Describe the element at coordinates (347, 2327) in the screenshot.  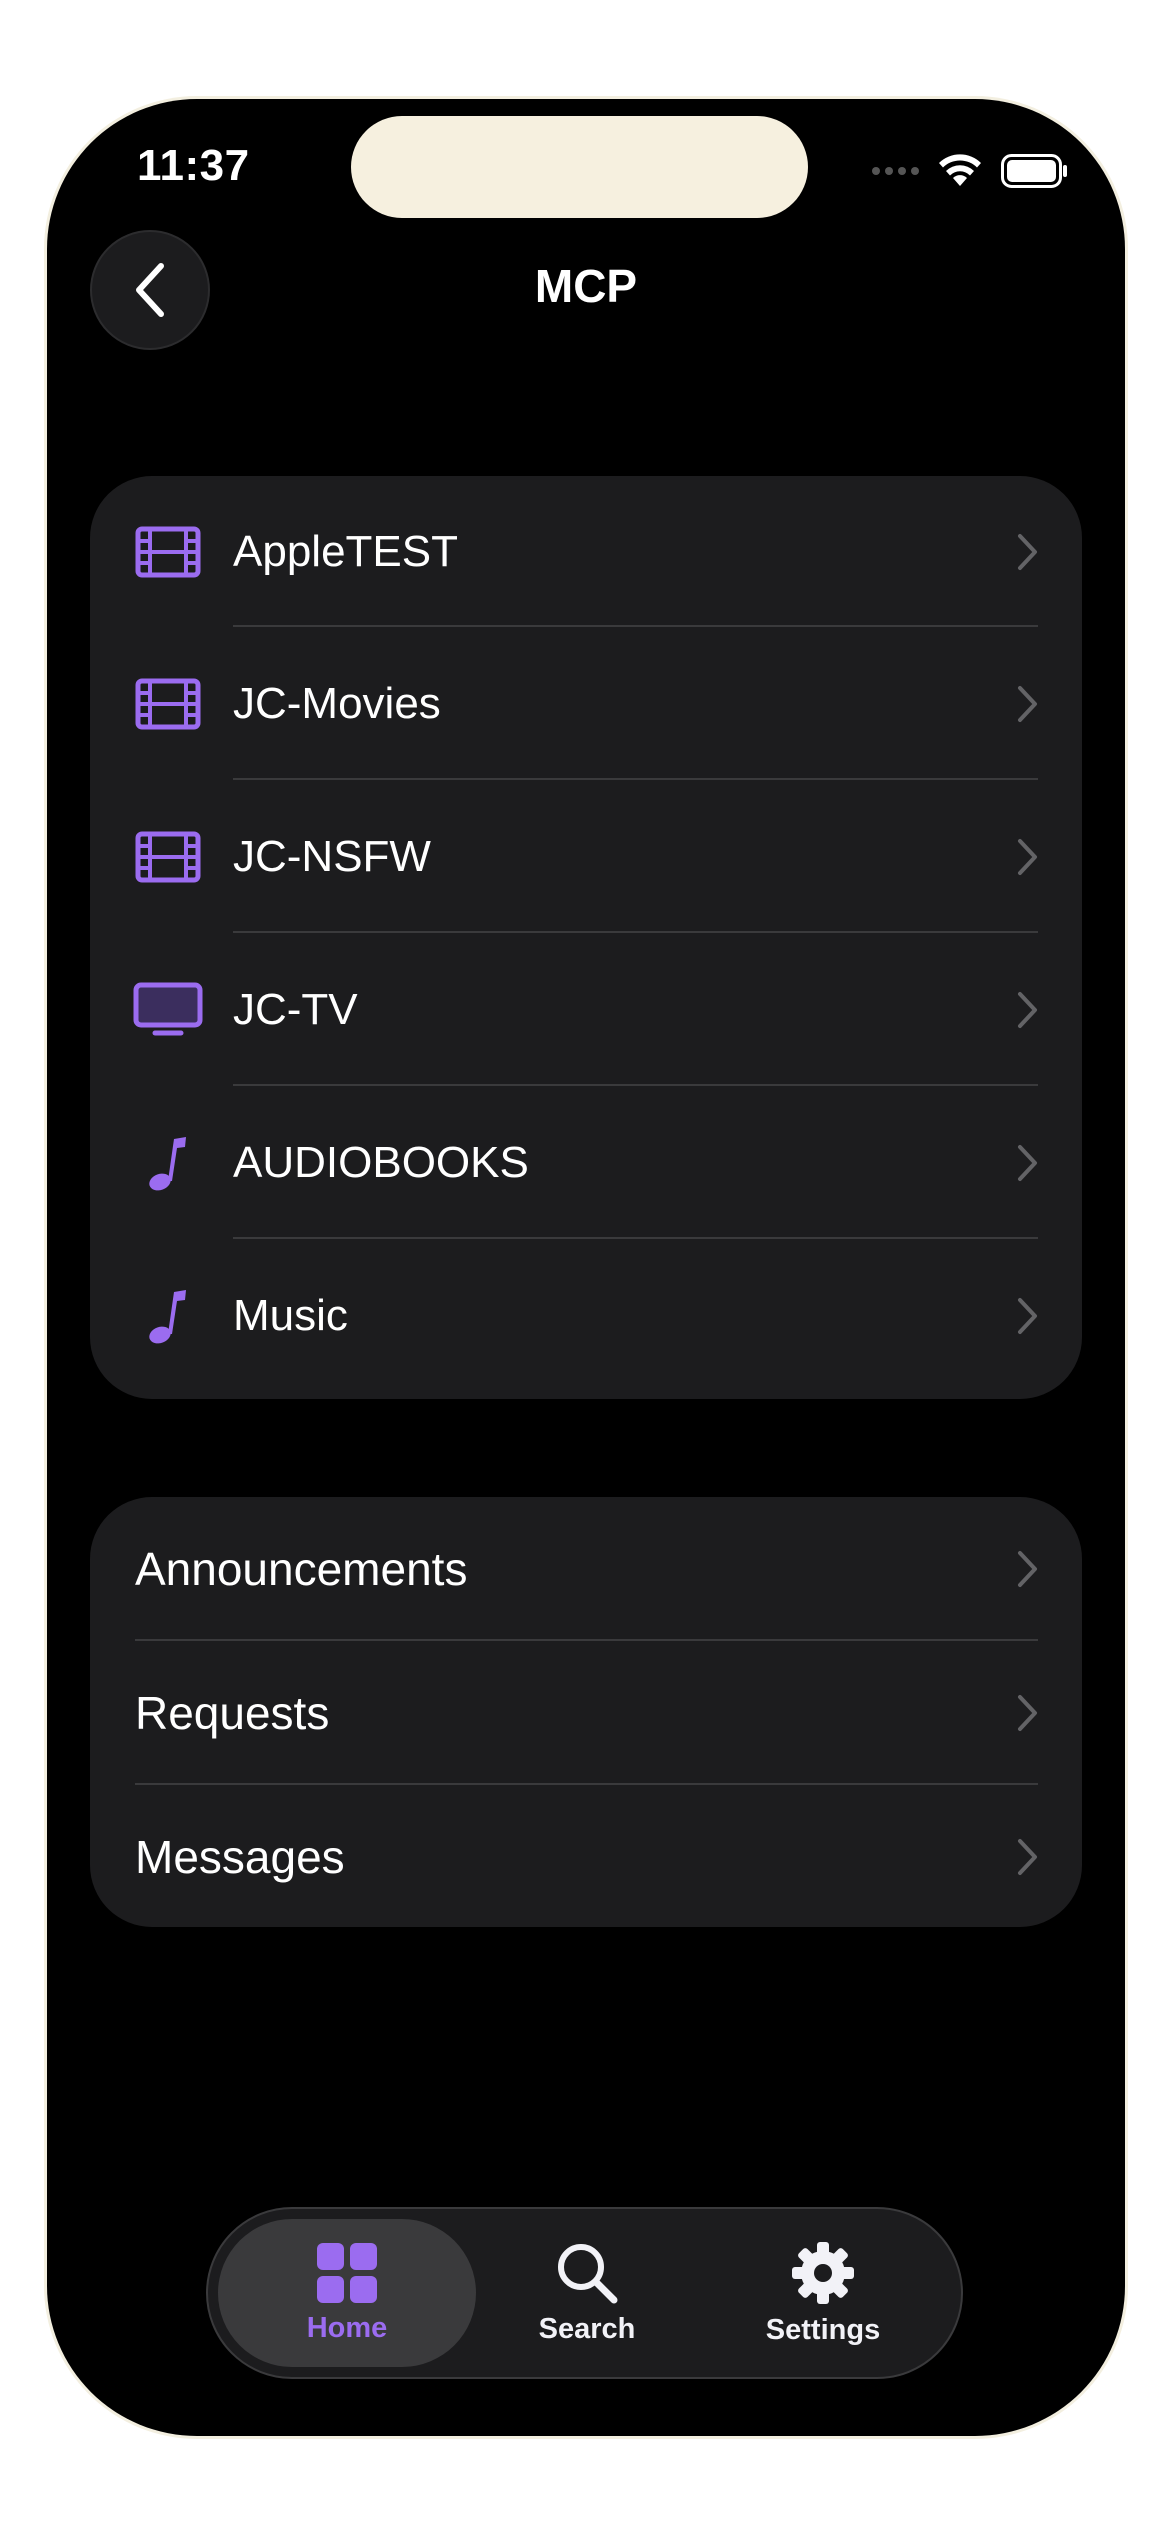
I see `tab-label: Home` at that location.